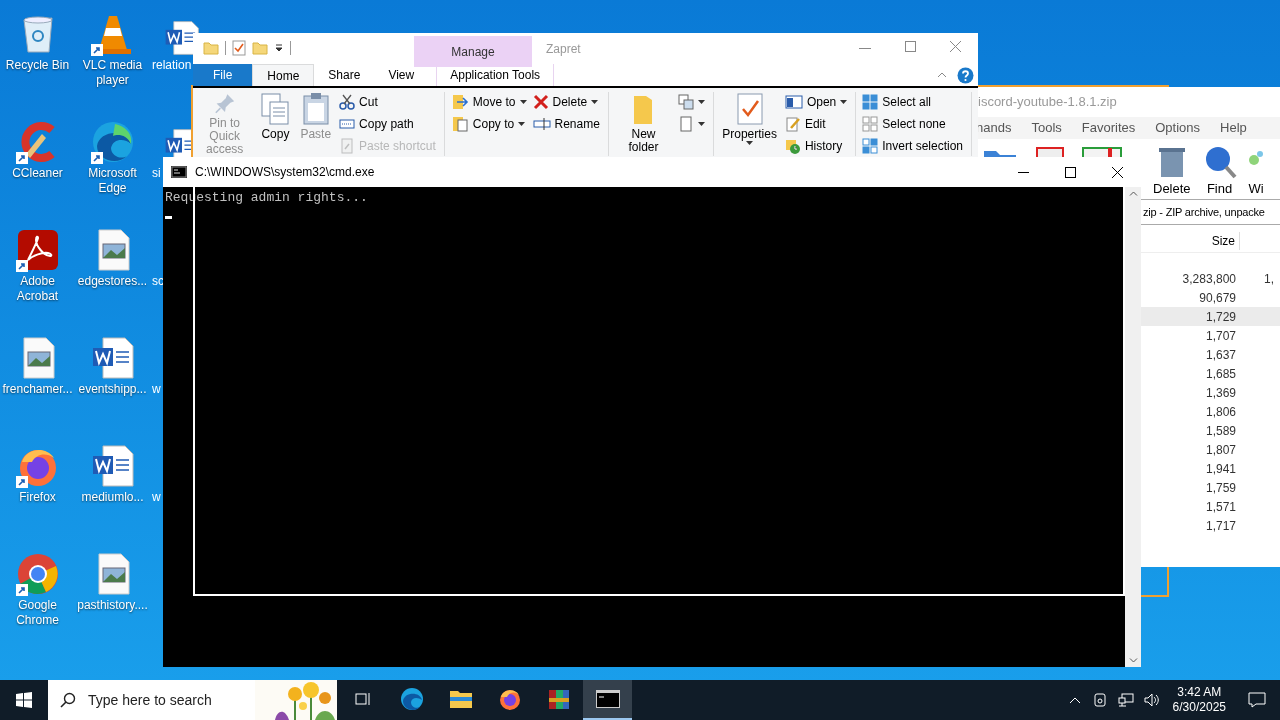  I want to click on fox-globe-icon, so click(509, 699).